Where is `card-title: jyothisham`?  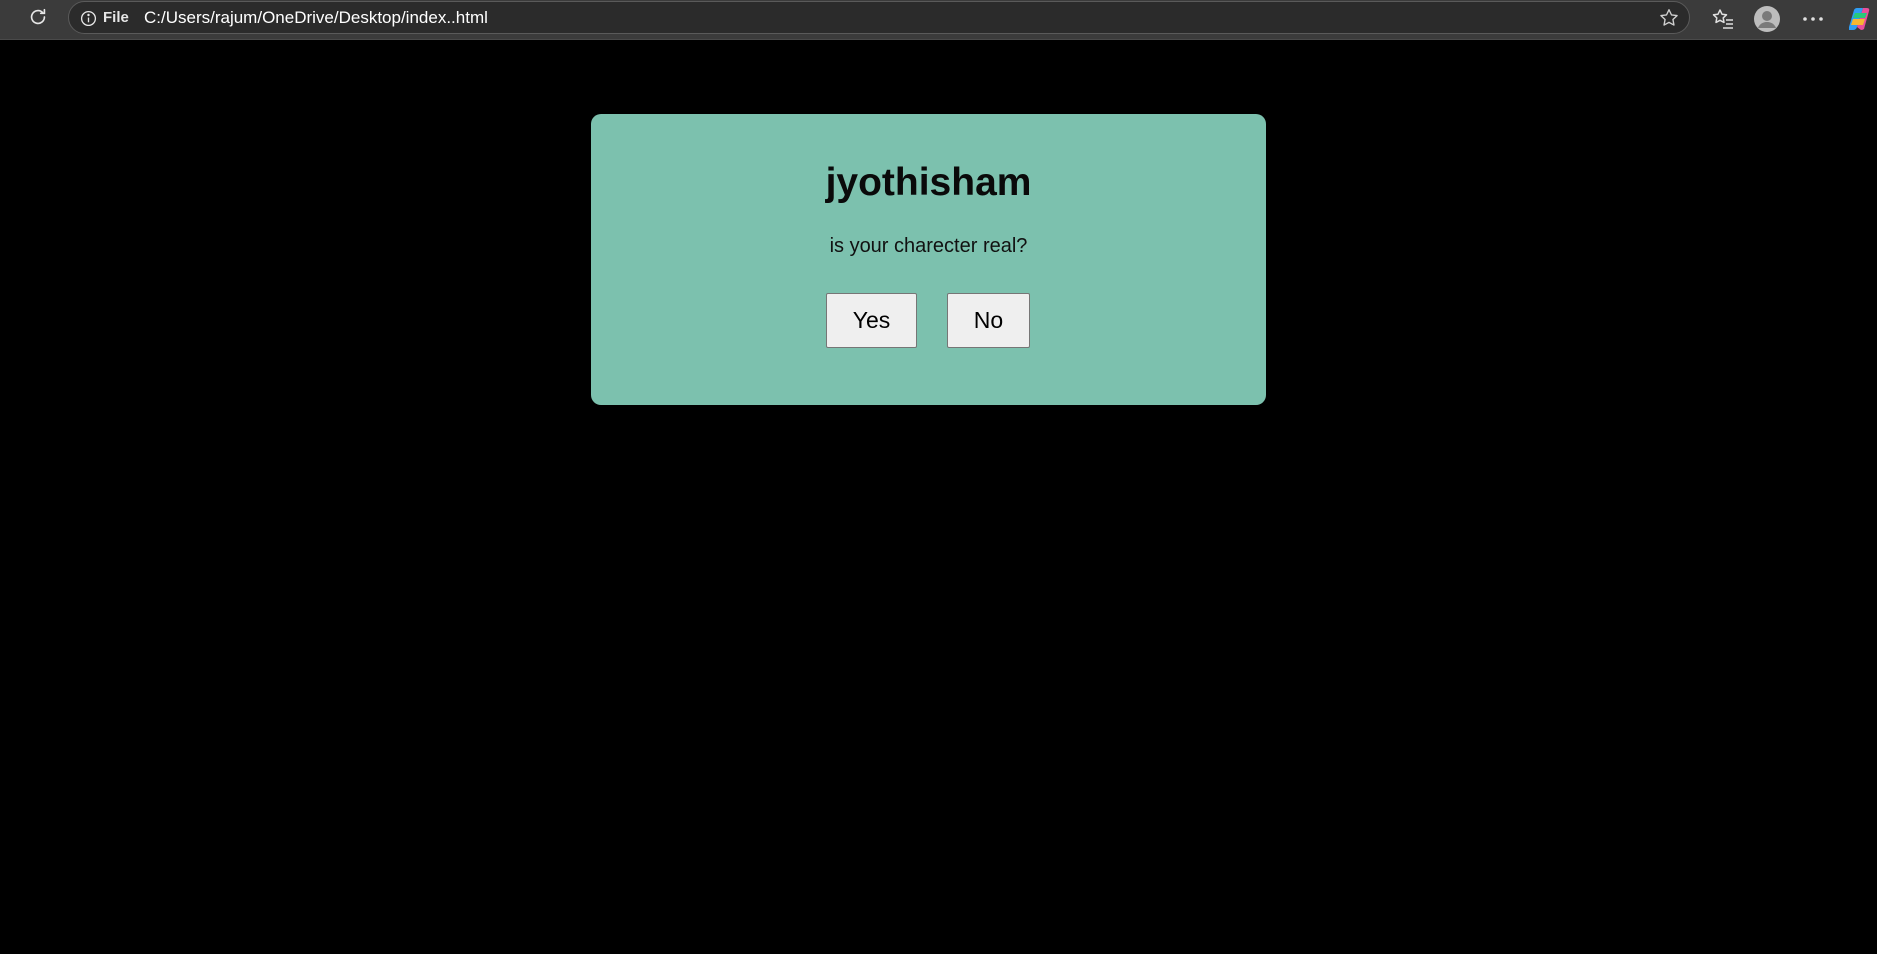
card-title: jyothisham is located at coordinates (928, 182).